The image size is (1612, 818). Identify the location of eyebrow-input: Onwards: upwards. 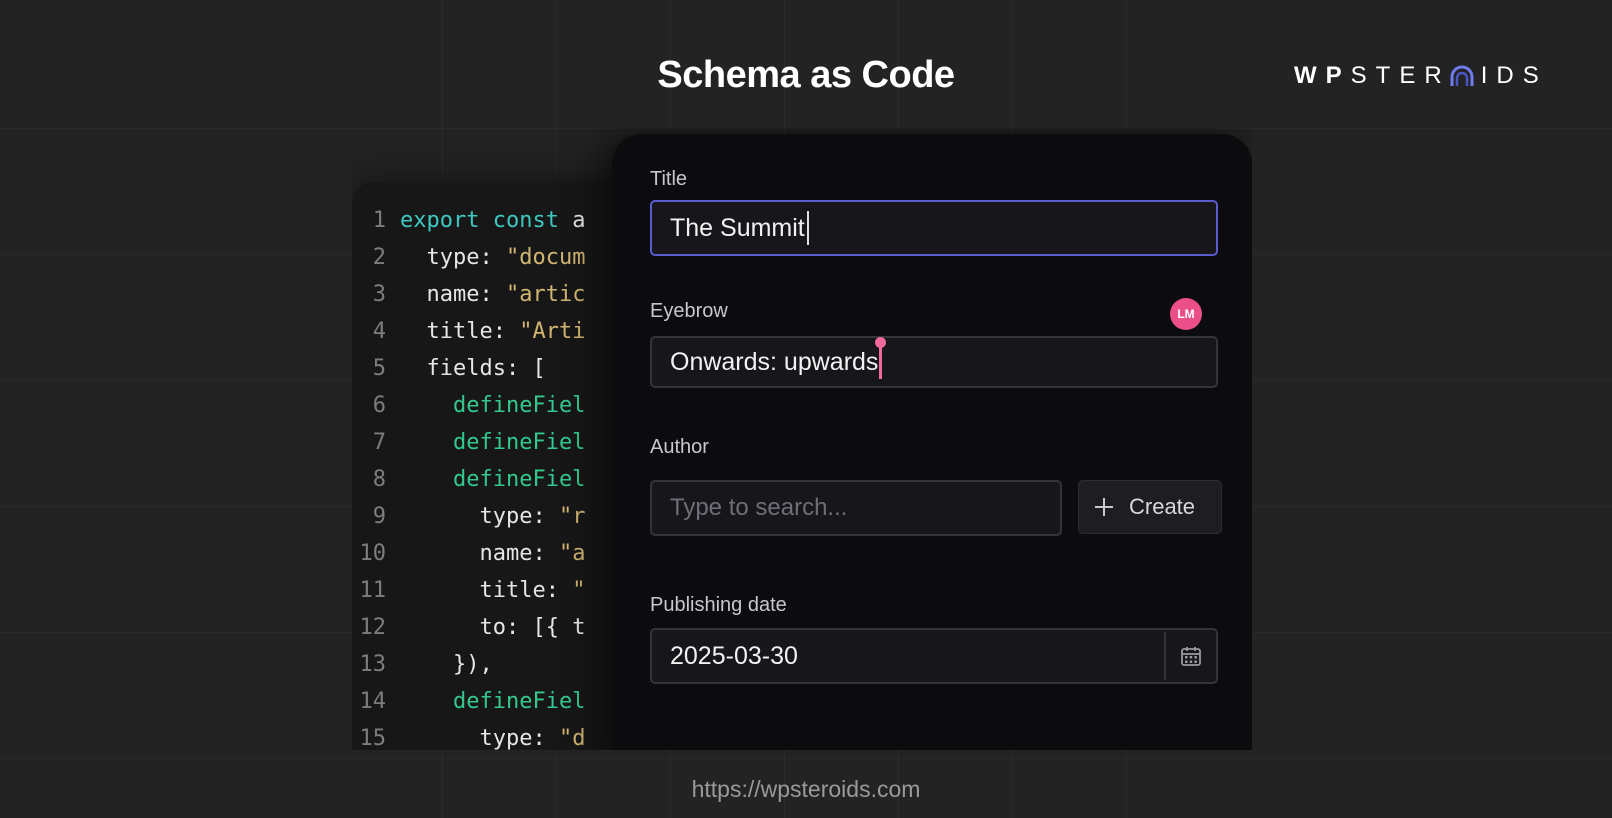
(934, 362).